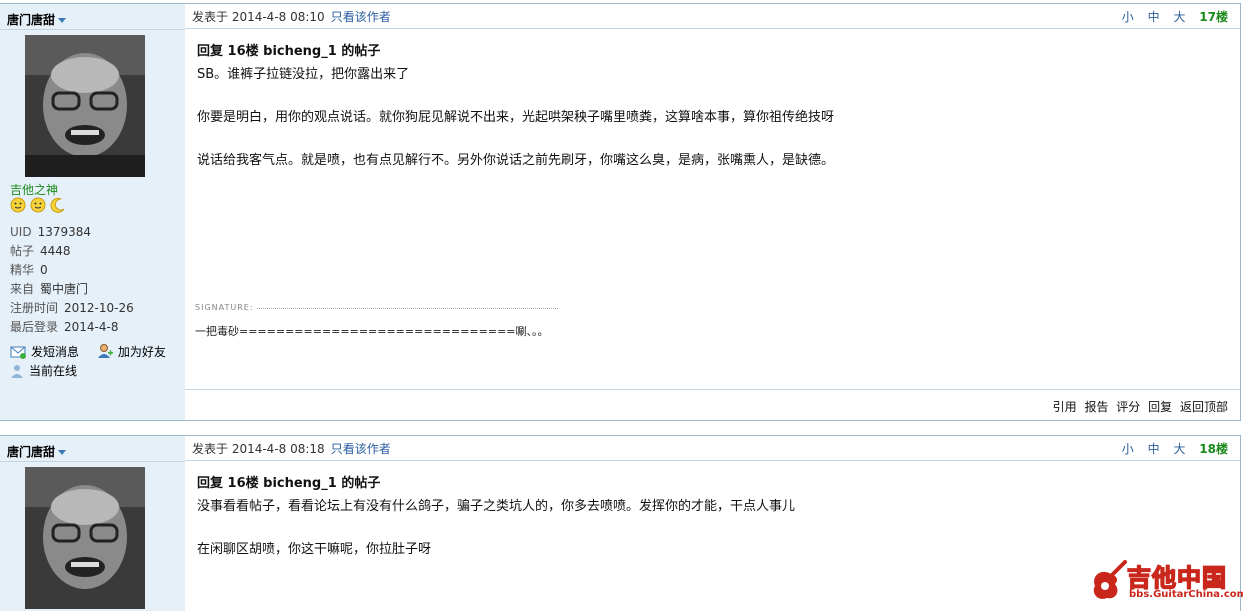  Describe the element at coordinates (43, 371) in the screenshot. I see `online-status: 当前在线` at that location.